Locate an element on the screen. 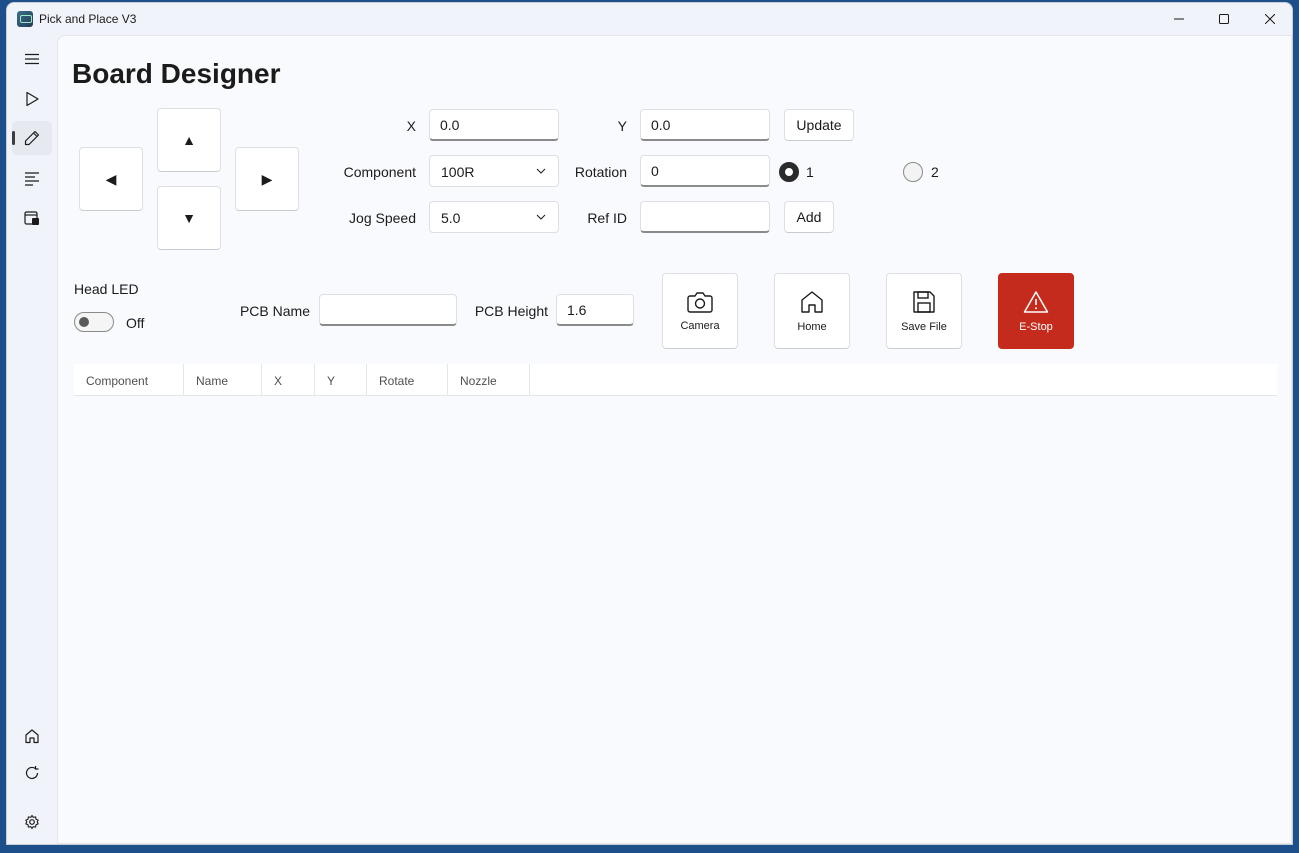 This screenshot has height=853, width=1299. home-button: Home is located at coordinates (812, 311).